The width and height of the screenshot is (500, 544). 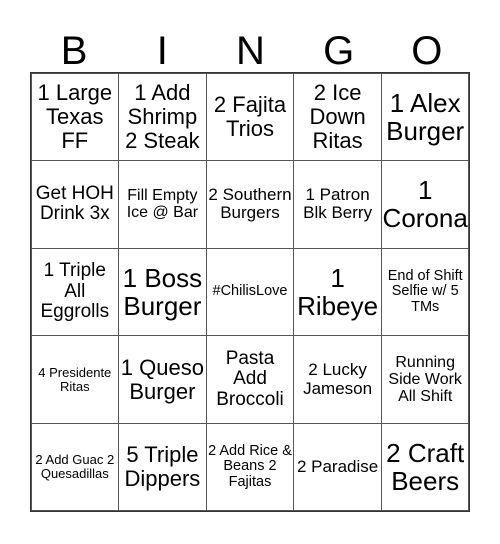 What do you see at coordinates (75, 379) in the screenshot?
I see `bingo-cell: 4 Presidente Ritas` at bounding box center [75, 379].